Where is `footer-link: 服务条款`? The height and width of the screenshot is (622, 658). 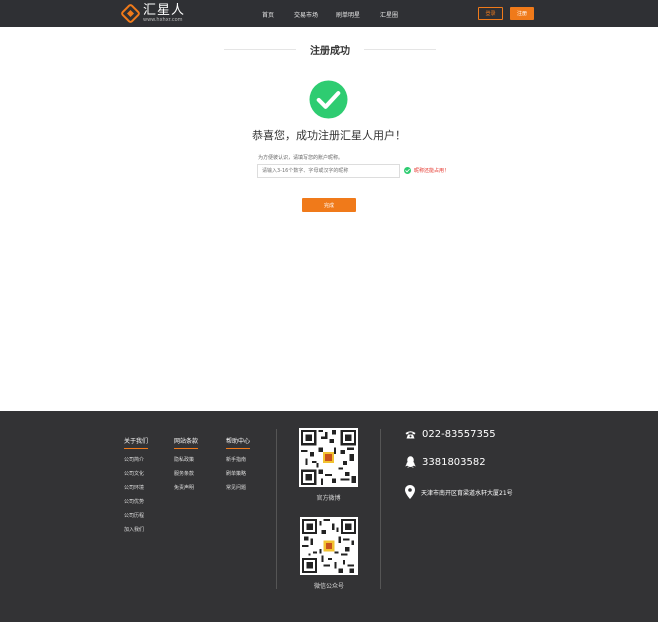
footer-link: 服务条款 is located at coordinates (186, 473).